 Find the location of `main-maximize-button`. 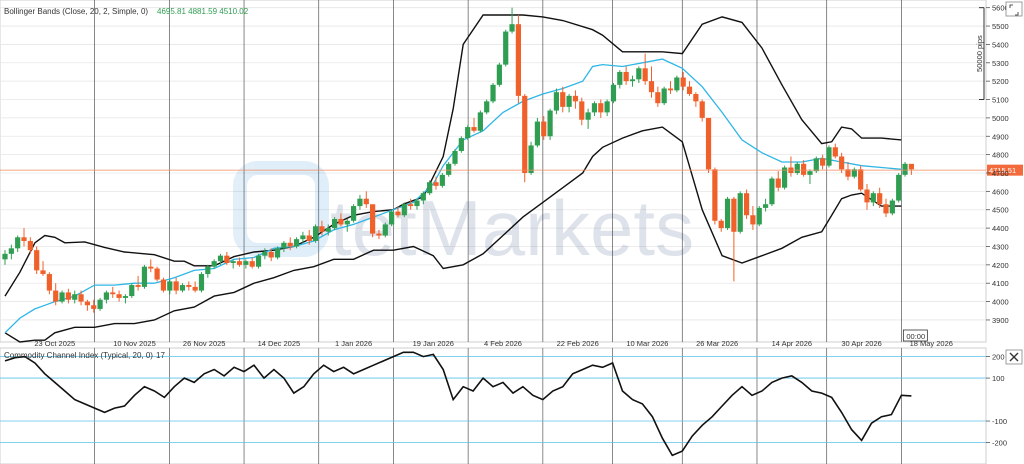

main-maximize-button is located at coordinates (1014, 9).